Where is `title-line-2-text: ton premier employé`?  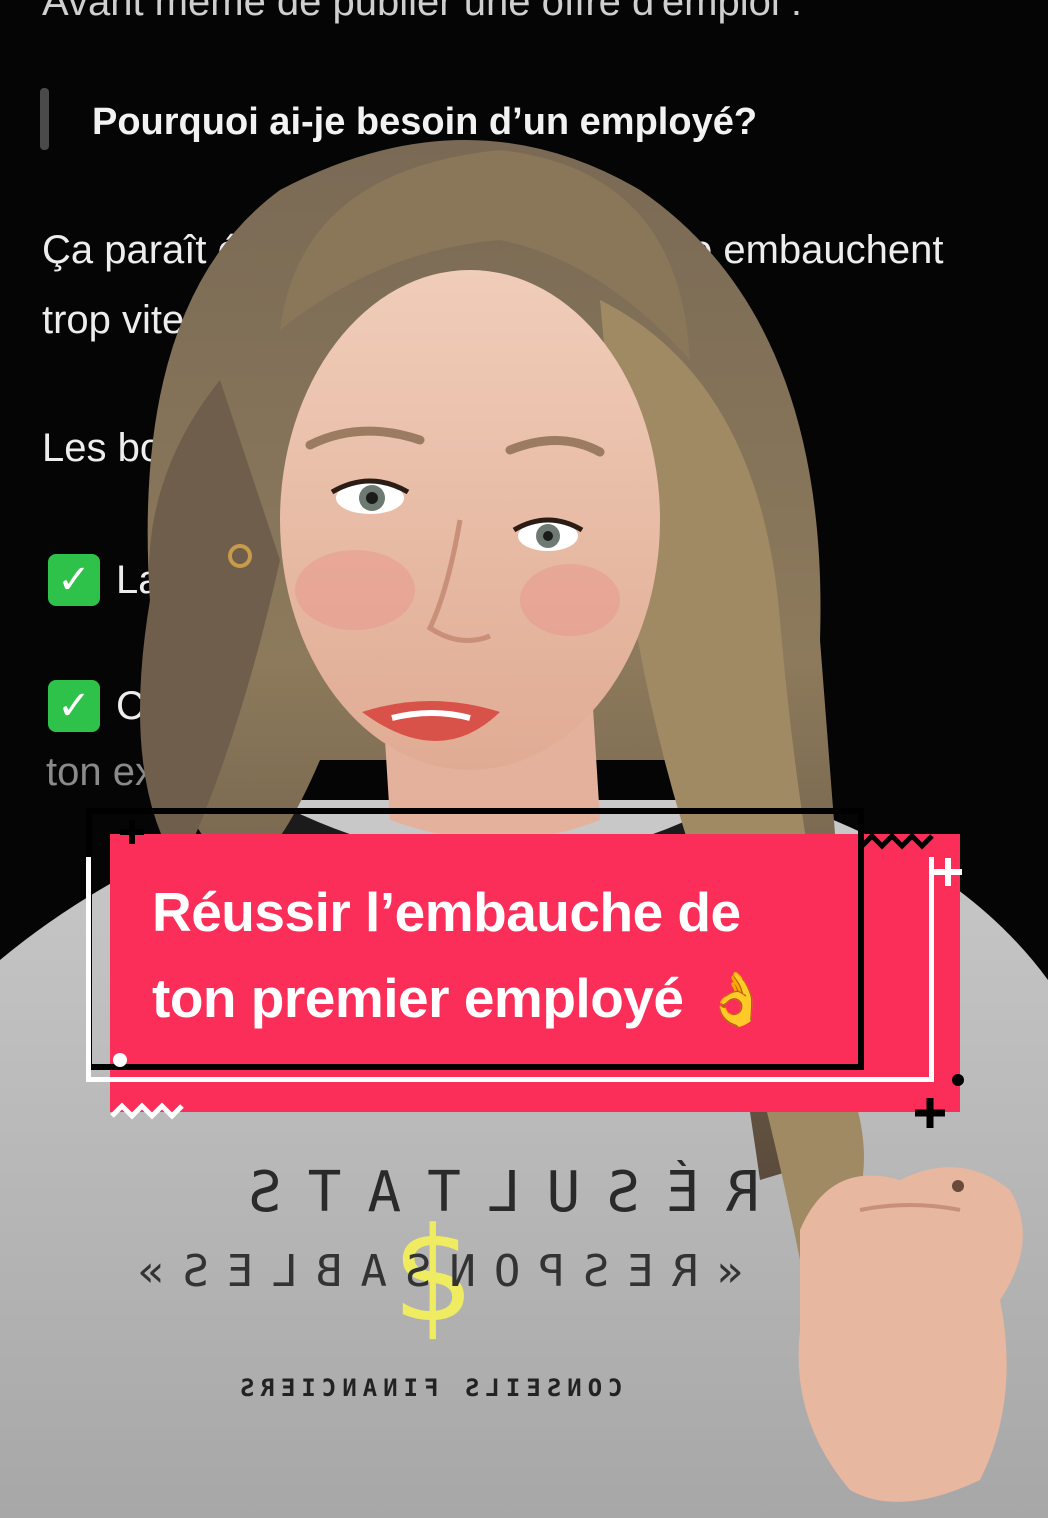 title-line-2-text: ton premier employé is located at coordinates (418, 998).